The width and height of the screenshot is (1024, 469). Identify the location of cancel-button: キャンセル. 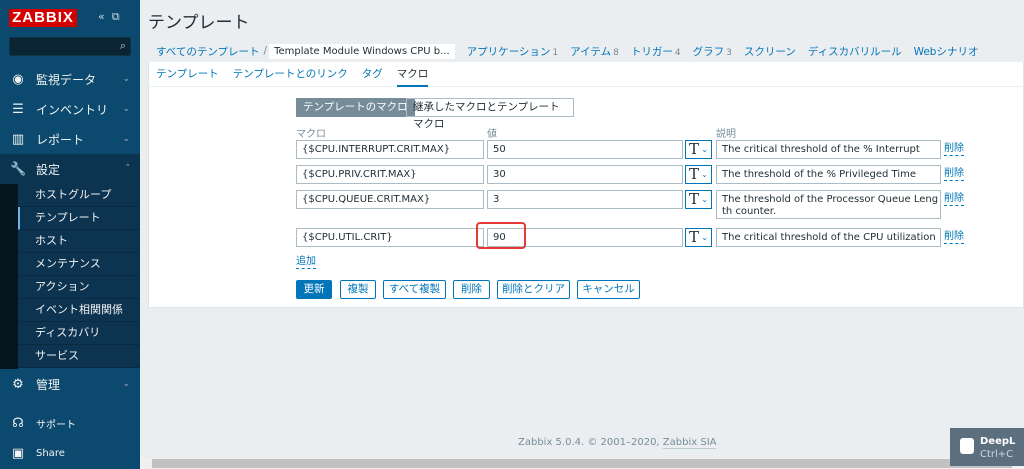
(608, 289).